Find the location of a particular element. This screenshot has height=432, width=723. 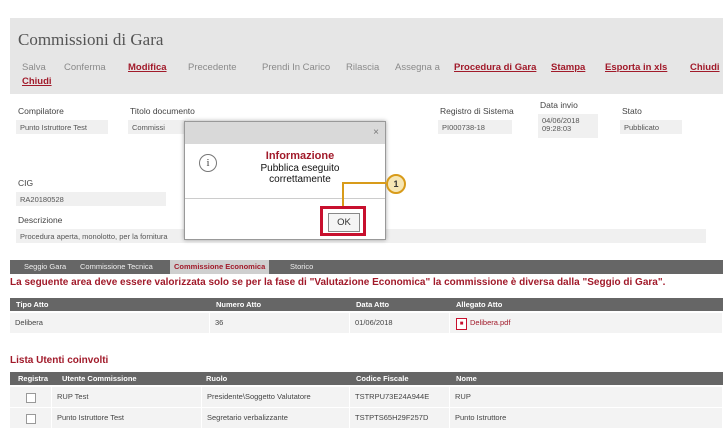

stato-label: Stato is located at coordinates (632, 111).